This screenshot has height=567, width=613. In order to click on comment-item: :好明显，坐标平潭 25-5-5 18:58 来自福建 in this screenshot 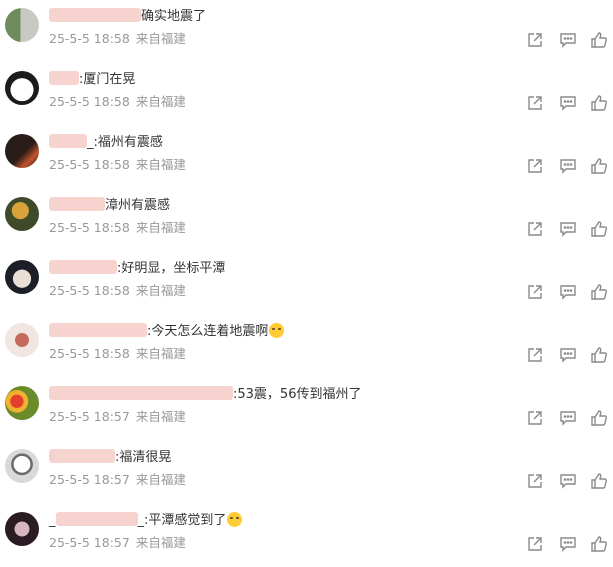, I will do `click(306, 283)`.